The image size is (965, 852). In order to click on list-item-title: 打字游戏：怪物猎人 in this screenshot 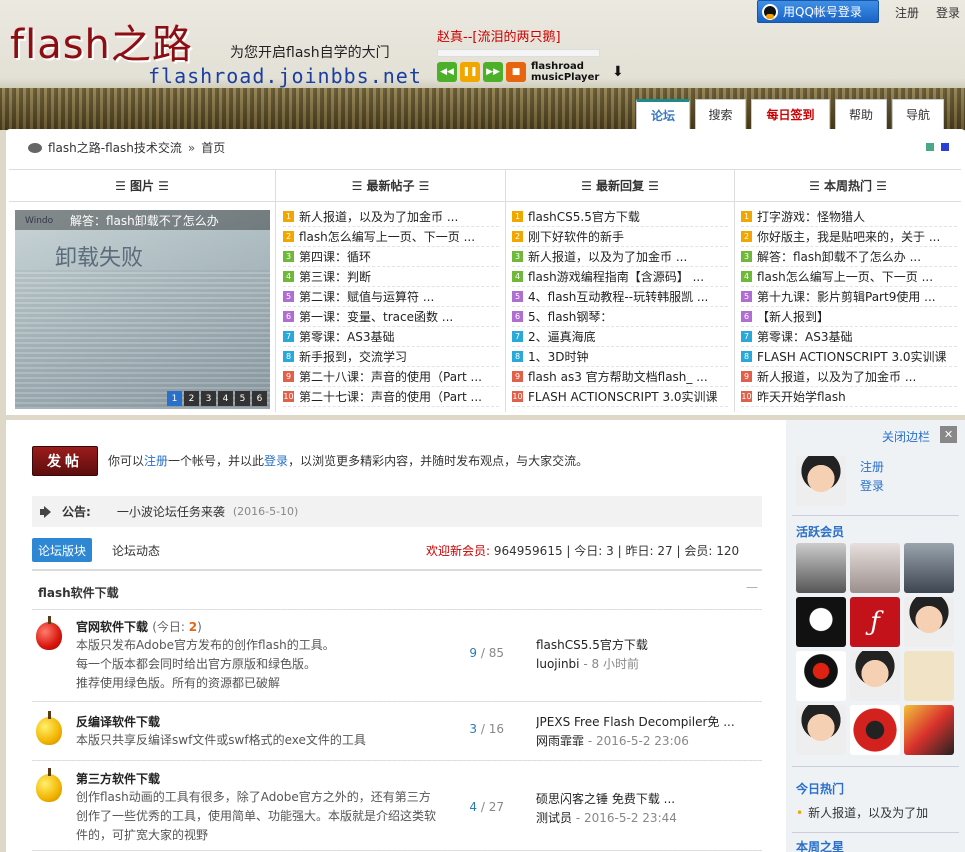, I will do `click(811, 216)`.